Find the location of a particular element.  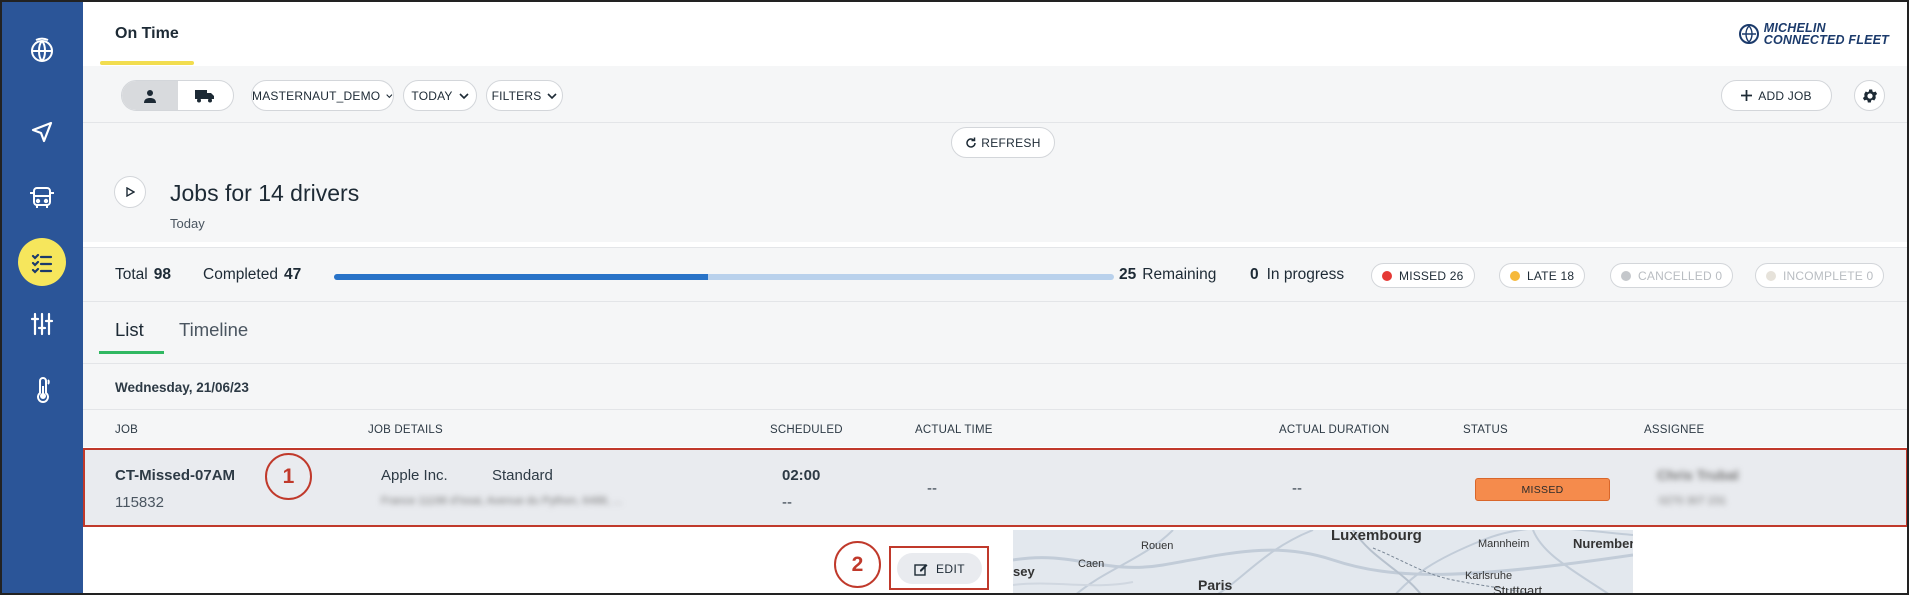

map-label-karlsruhe: Karlsruhe is located at coordinates (1489, 576).